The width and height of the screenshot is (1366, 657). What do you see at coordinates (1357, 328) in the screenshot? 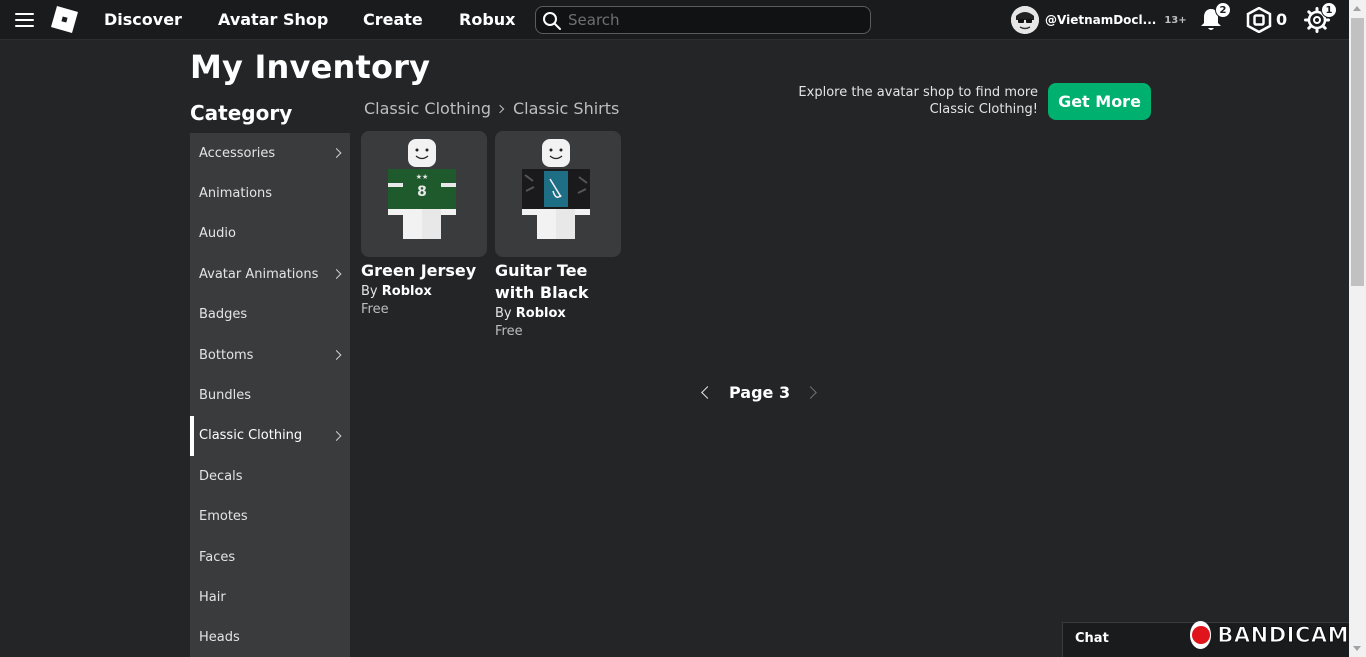
I see `page-scrollbar` at bounding box center [1357, 328].